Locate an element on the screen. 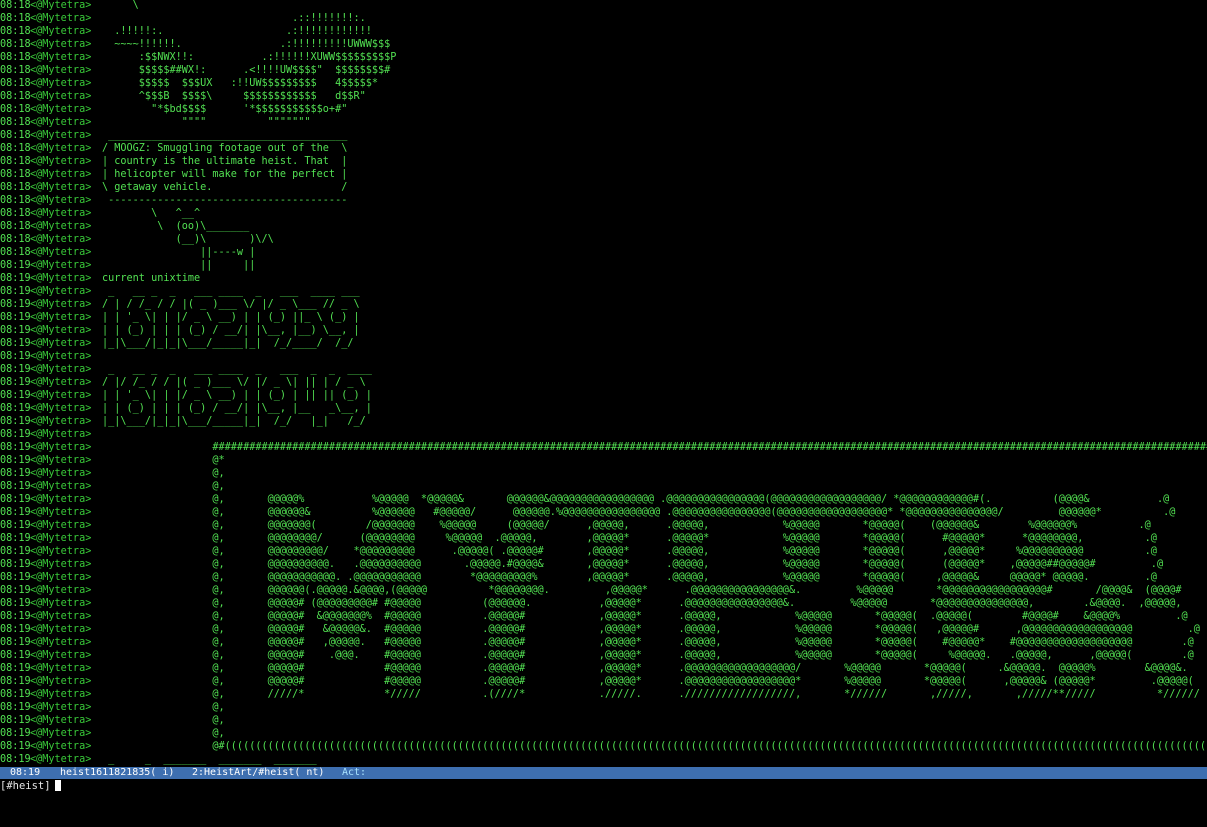  log-line: 08:19 <@Mytetra> || || is located at coordinates (603, 265).